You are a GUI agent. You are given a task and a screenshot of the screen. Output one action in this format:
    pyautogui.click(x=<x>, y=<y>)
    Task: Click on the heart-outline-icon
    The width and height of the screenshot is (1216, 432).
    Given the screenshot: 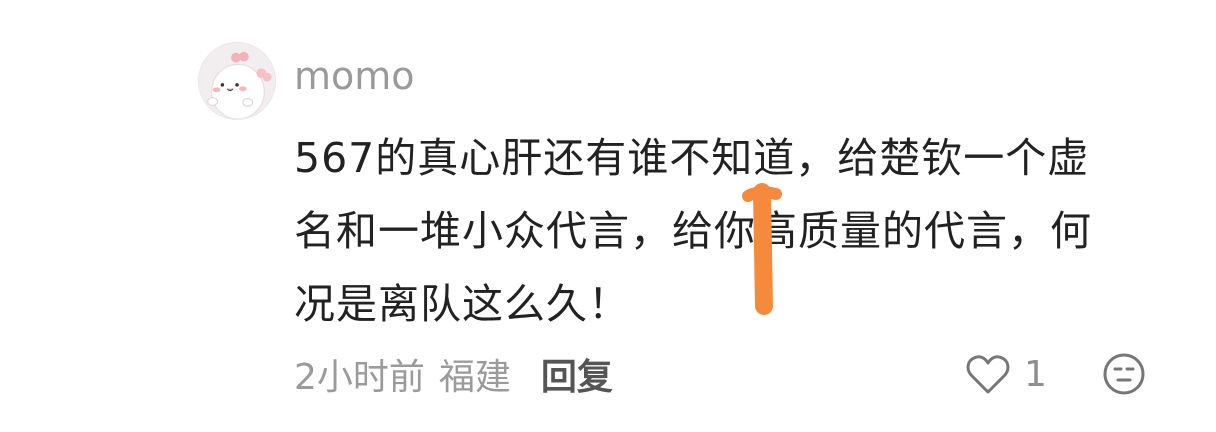 What is the action you would take?
    pyautogui.click(x=988, y=374)
    